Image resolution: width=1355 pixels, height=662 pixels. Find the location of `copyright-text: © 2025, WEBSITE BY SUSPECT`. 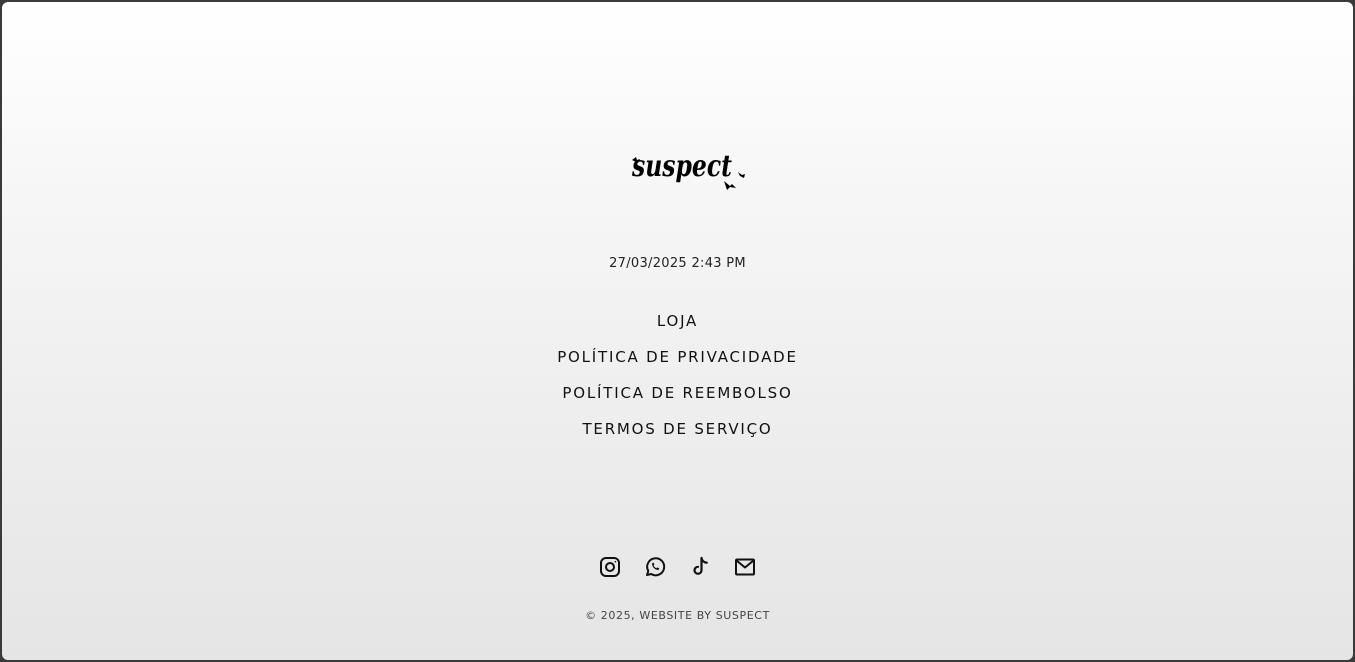

copyright-text: © 2025, WEBSITE BY SUSPECT is located at coordinates (677, 615).